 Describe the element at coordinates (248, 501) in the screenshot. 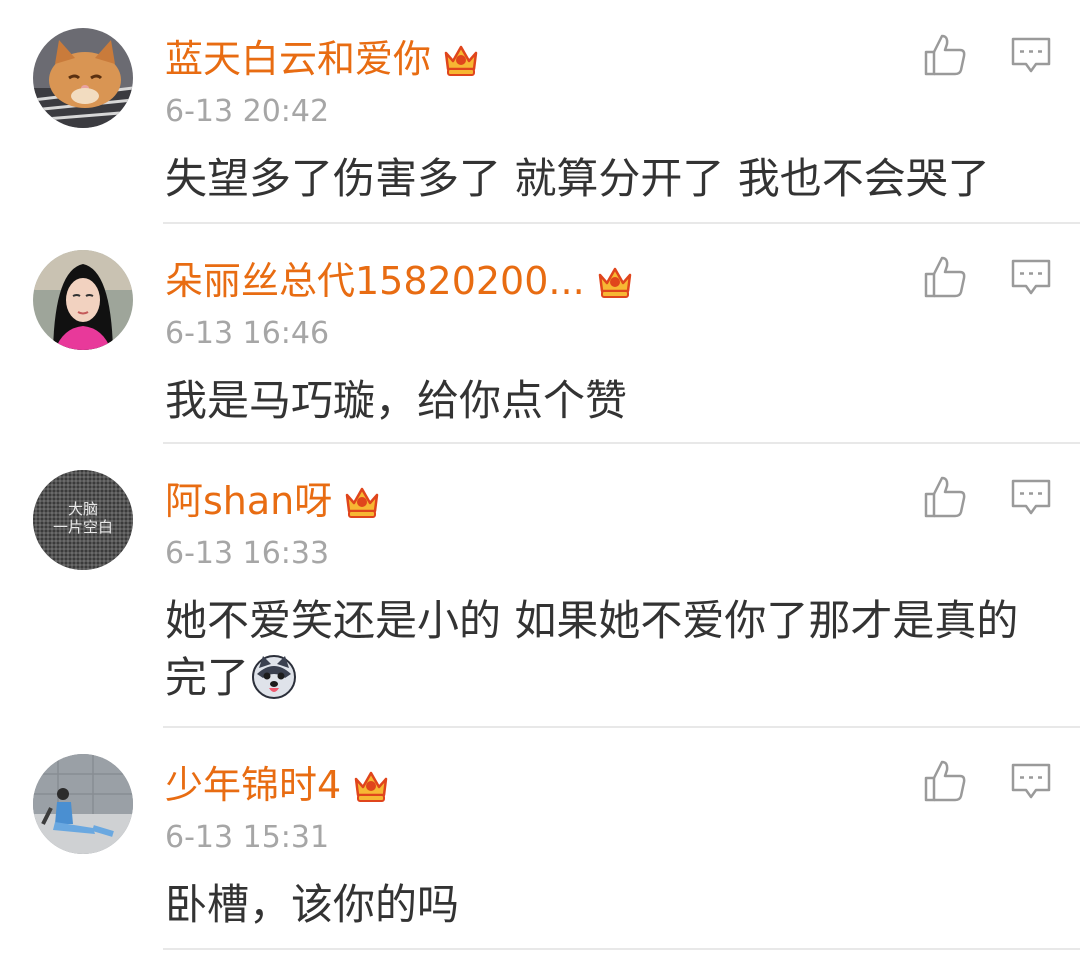

I see `username: 阿shan呀` at that location.